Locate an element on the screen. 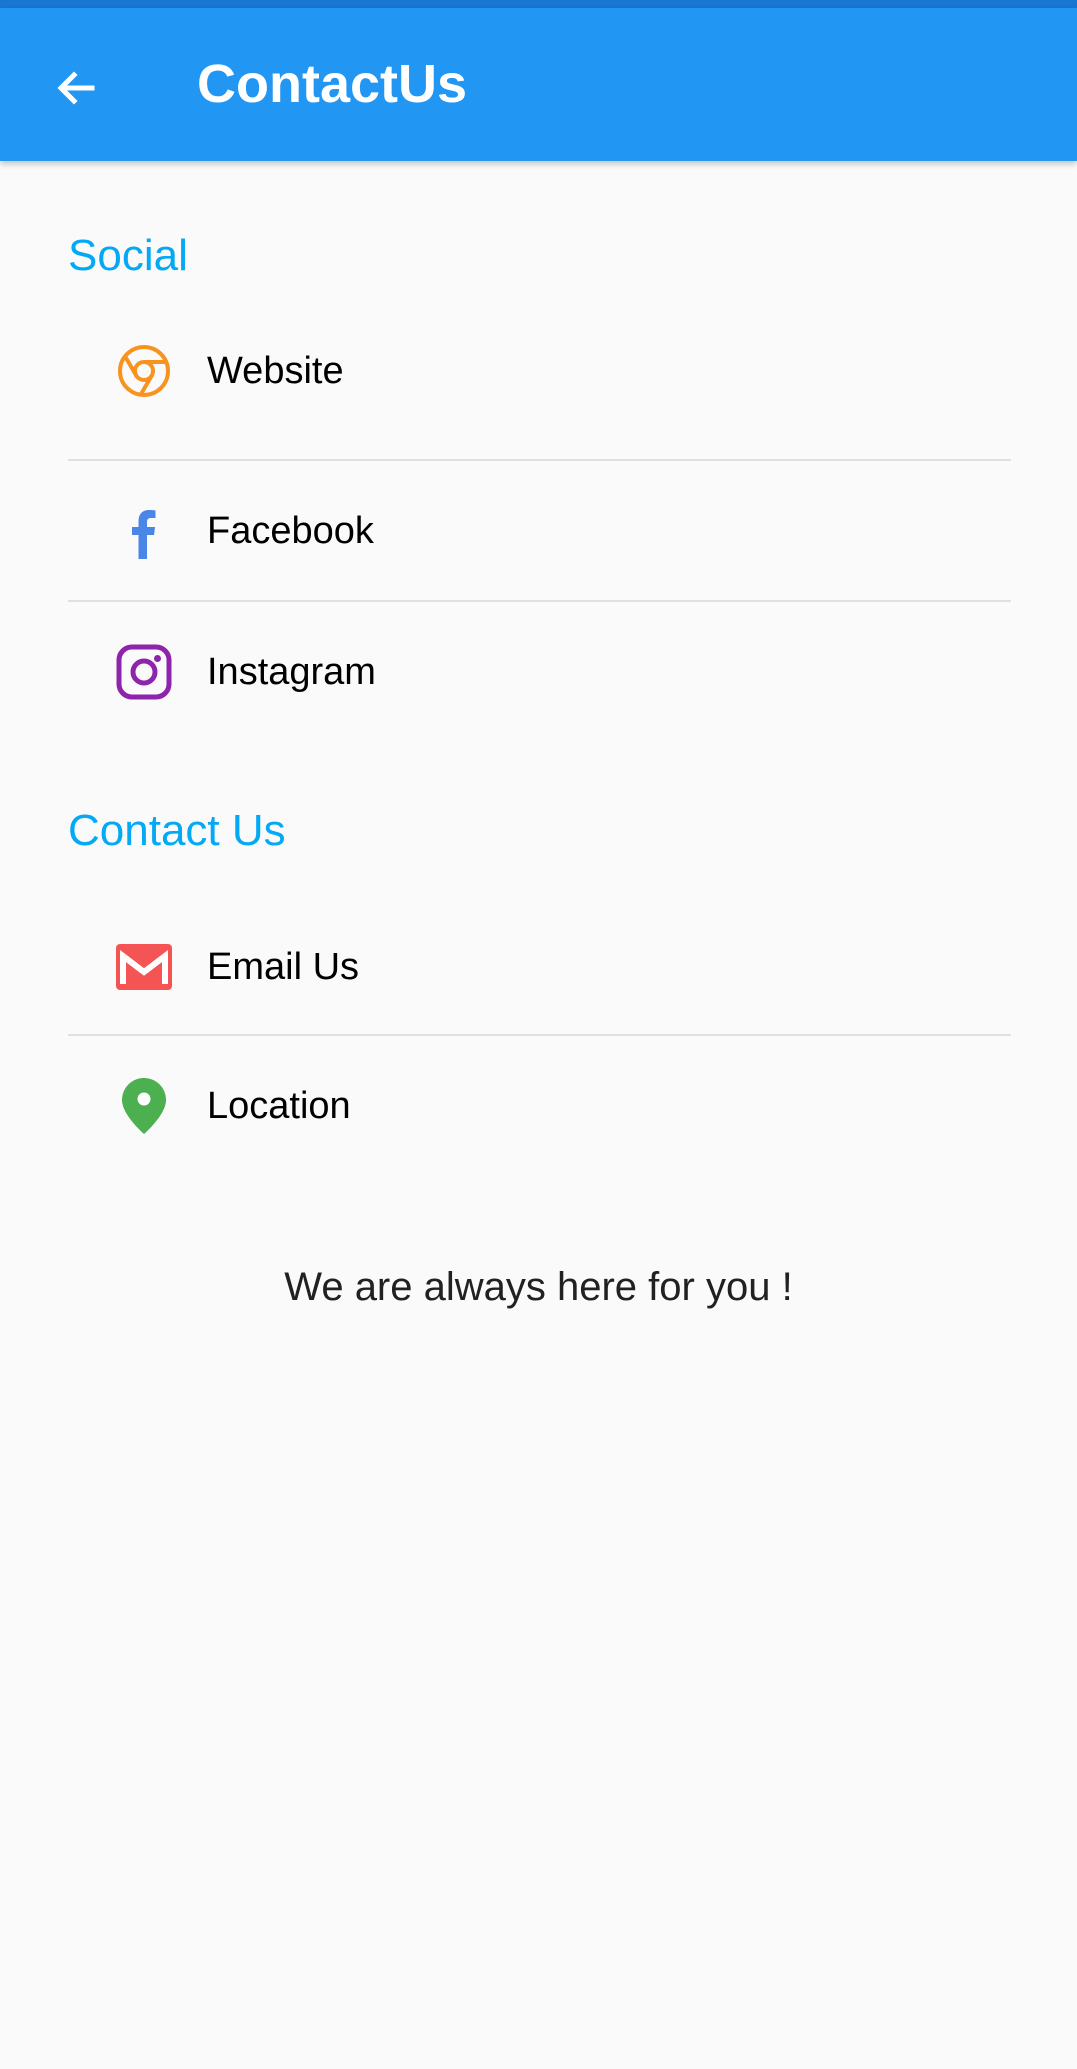 This screenshot has width=1077, height=2069. back-button is located at coordinates (76, 90).